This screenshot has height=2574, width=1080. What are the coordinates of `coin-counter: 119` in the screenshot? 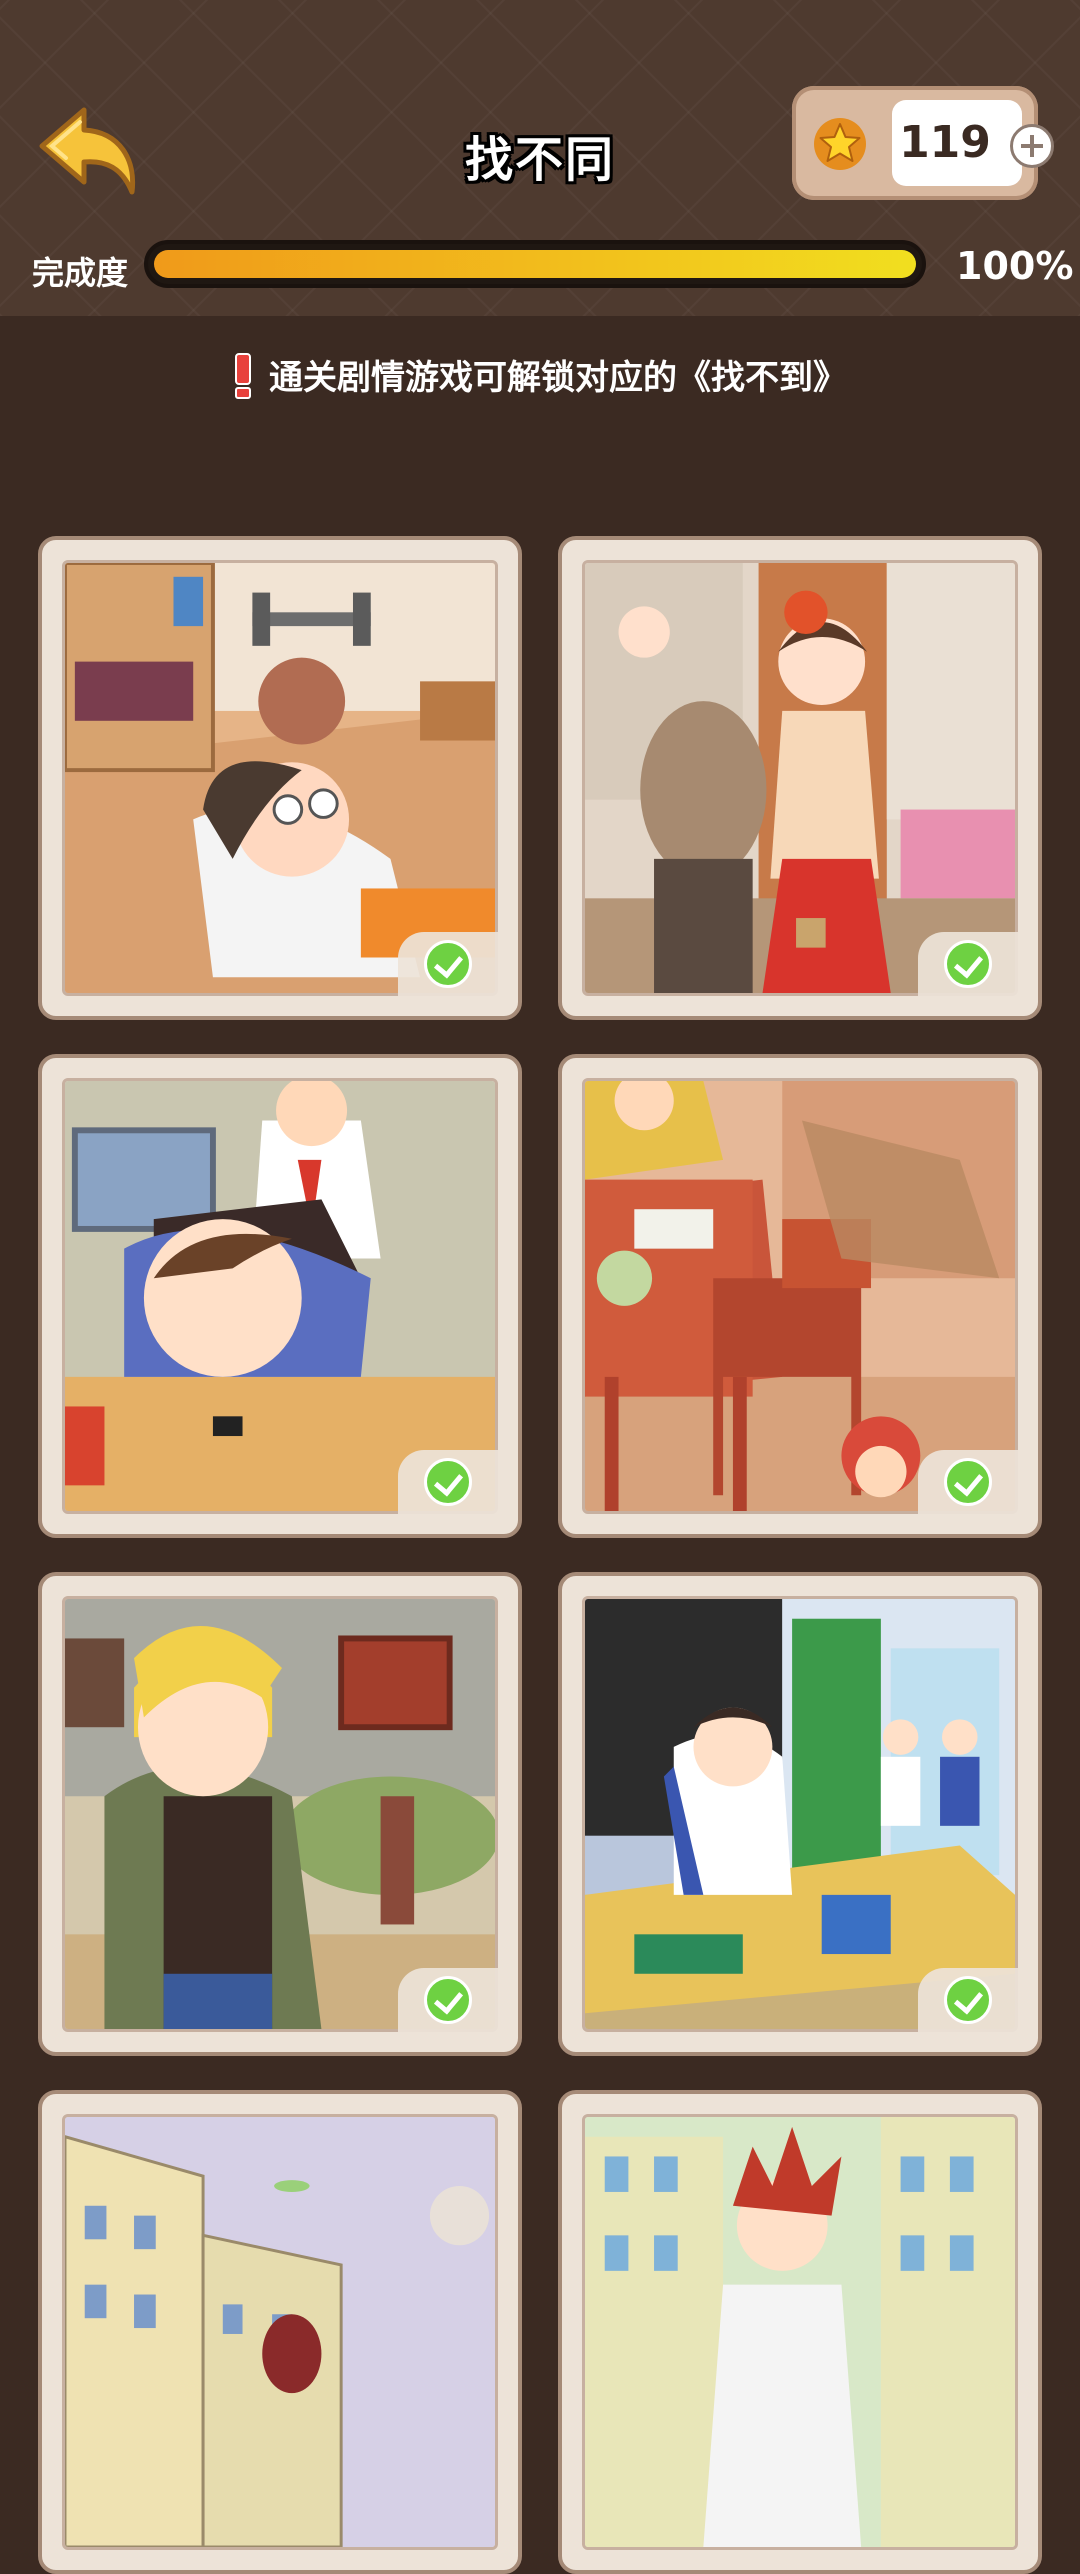 It's located at (923, 143).